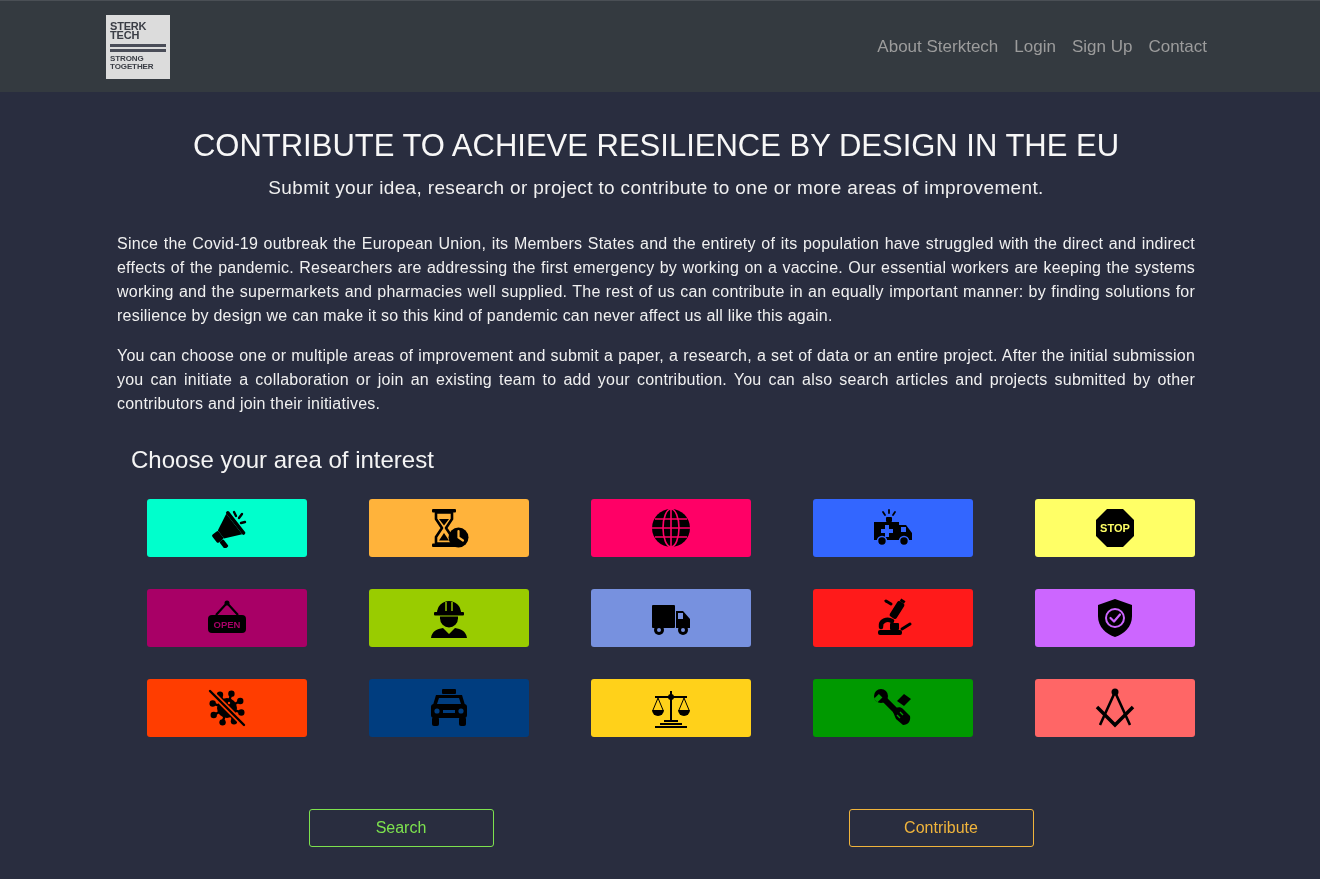 The height and width of the screenshot is (879, 1320). Describe the element at coordinates (656, 280) in the screenshot. I see `intro-paragraph: Since the Covid-19 outbreak the European Union, its Members States and the entirety of its population have struggled with the direct and indirect effects of the pandemic. Researchers are addressing the first emergency by working on a vaccine. Our essential workers are keeping the systems working and the supermarkets and pharmacies well supplied. The rest of us can contribute in an equally important manner: by finding solutions for resilience by design we can make it so this kind of pandemic can never affect us all like this again.` at that location.